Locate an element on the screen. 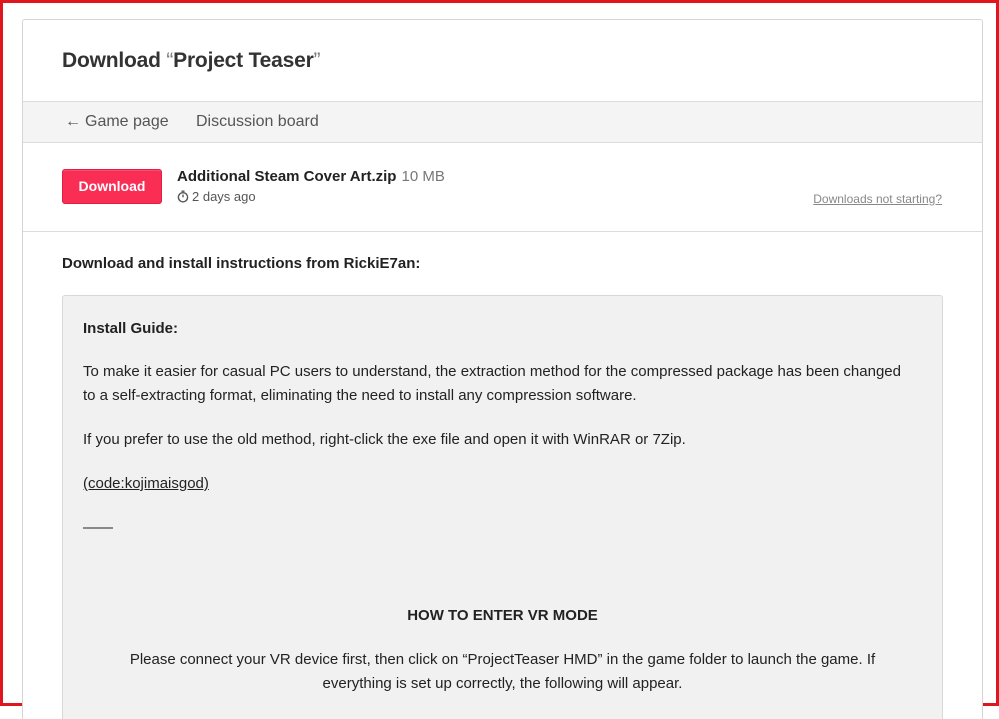 This screenshot has height=719, width=999. discussion-board-link: Discussion board is located at coordinates (257, 122).